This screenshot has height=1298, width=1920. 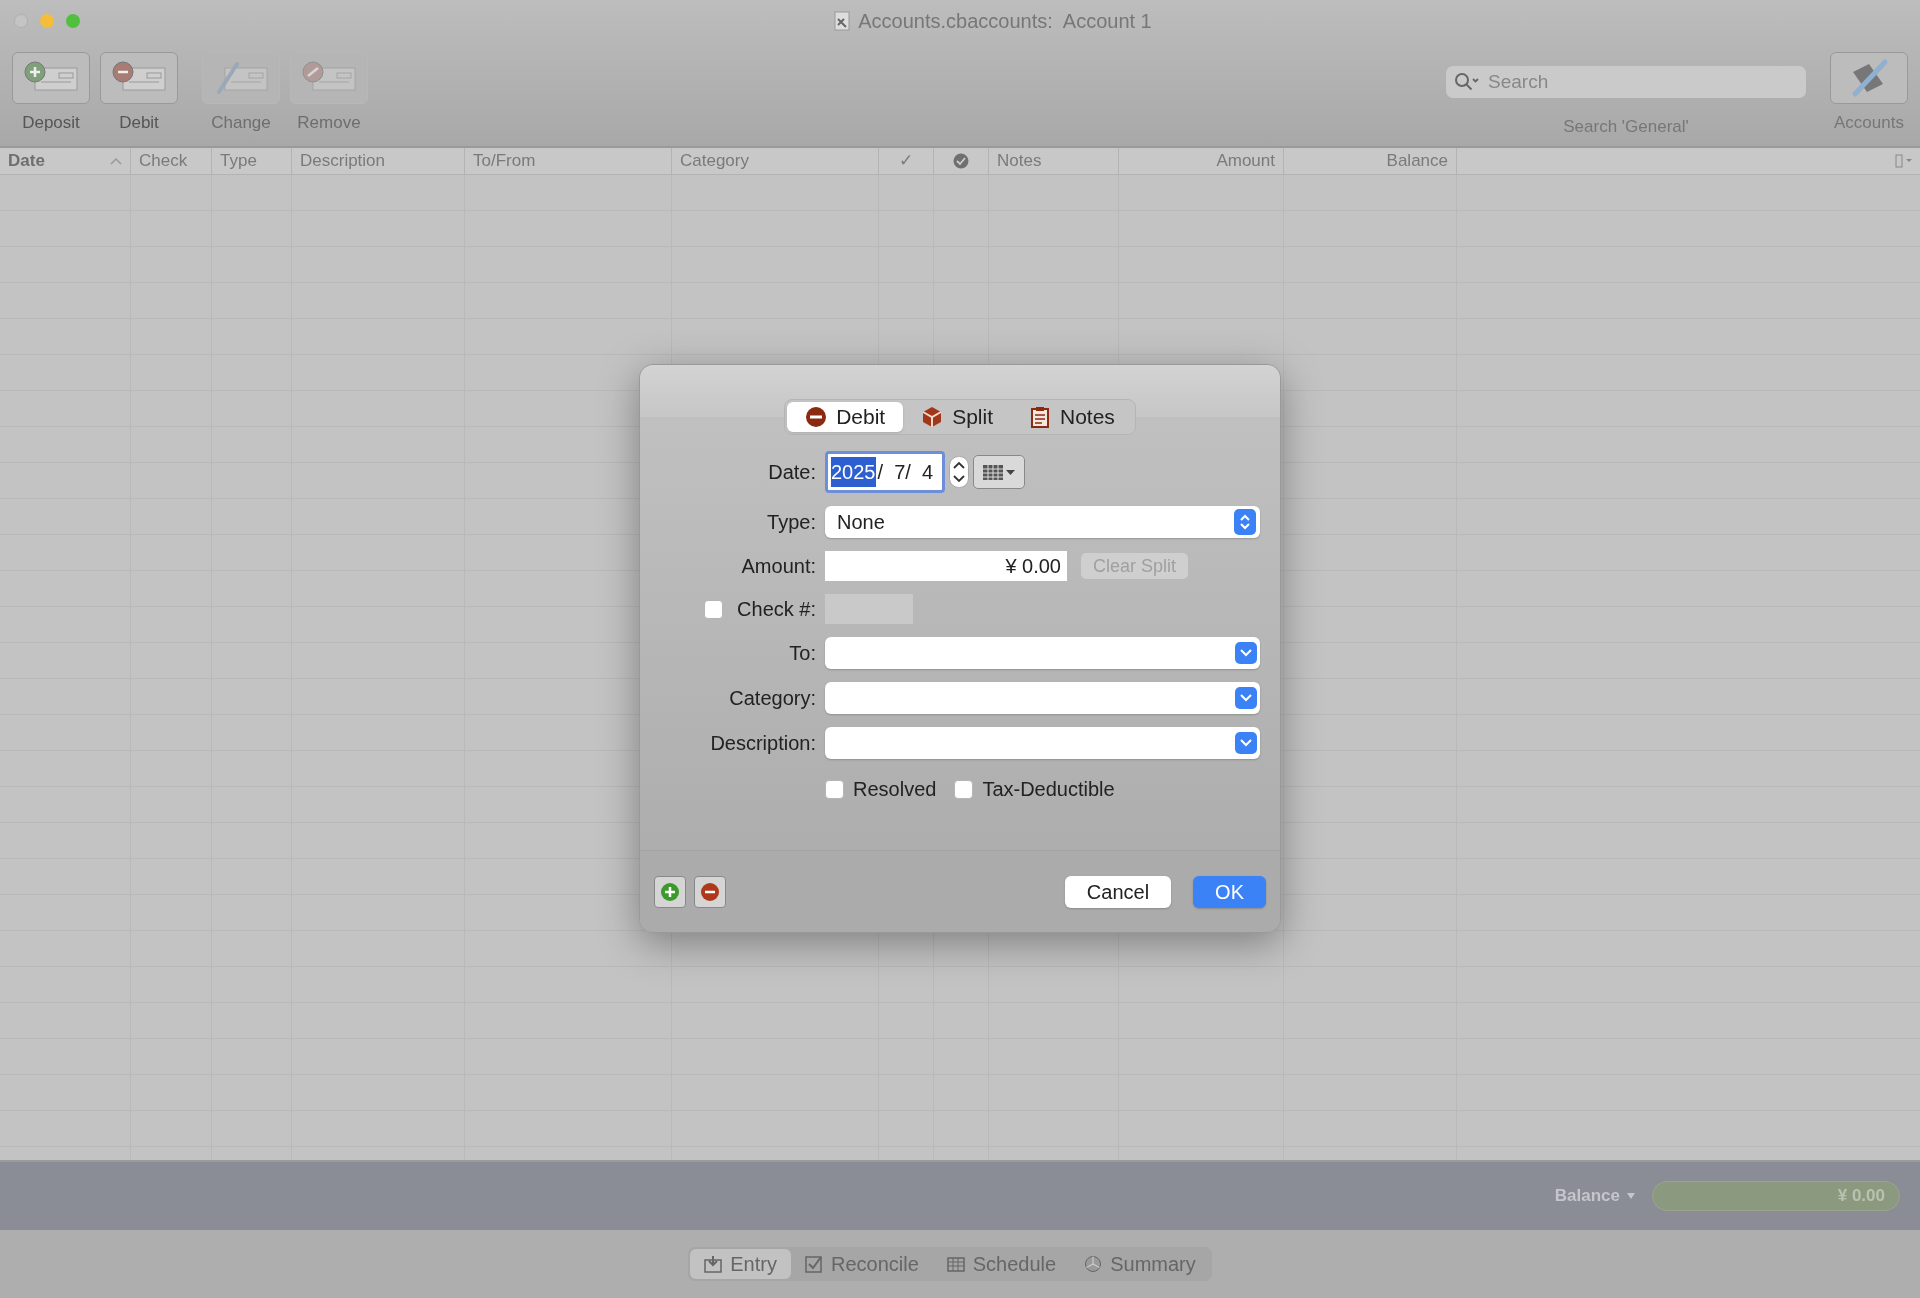 What do you see at coordinates (65, 161) in the screenshot?
I see `column-header: Date` at bounding box center [65, 161].